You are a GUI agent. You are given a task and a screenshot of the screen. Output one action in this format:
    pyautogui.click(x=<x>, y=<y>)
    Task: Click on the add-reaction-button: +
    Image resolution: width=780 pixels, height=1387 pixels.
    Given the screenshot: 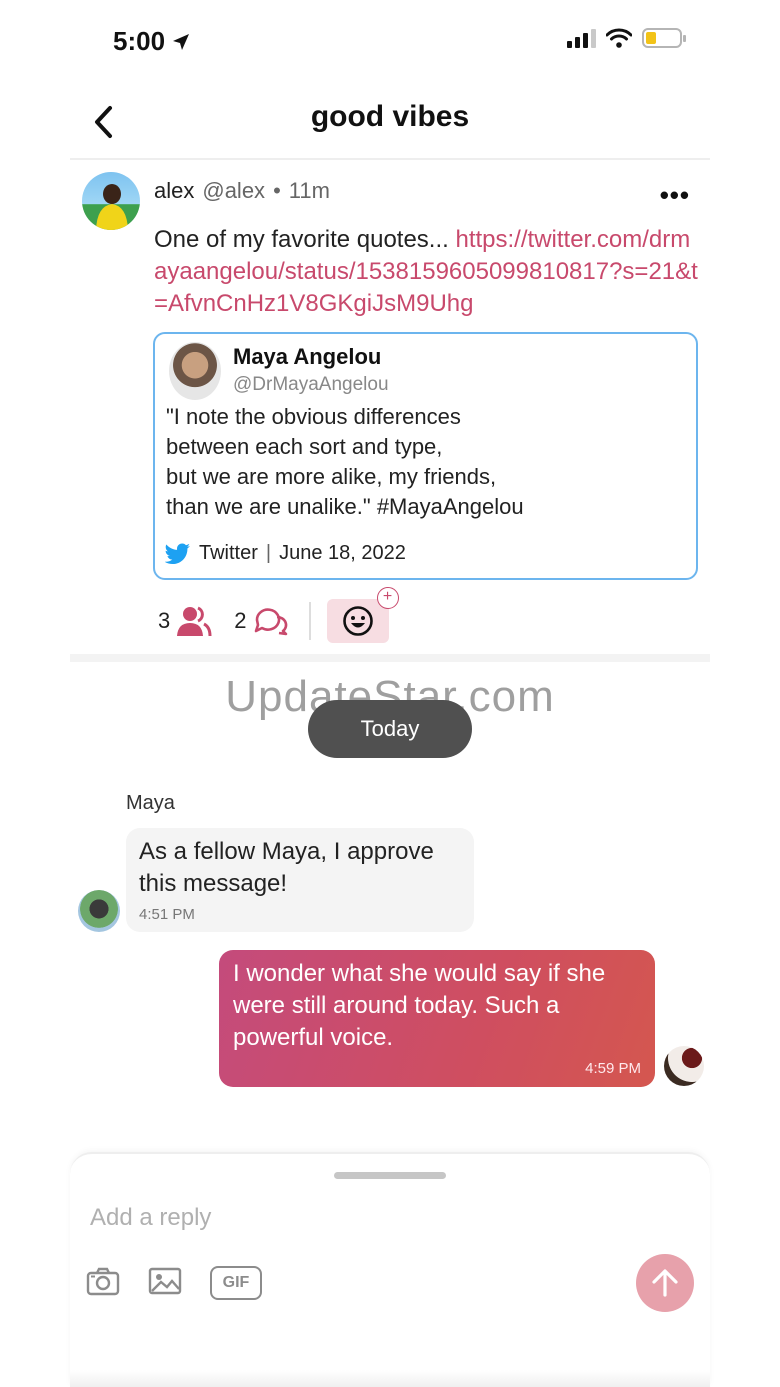 What is the action you would take?
    pyautogui.click(x=362, y=615)
    